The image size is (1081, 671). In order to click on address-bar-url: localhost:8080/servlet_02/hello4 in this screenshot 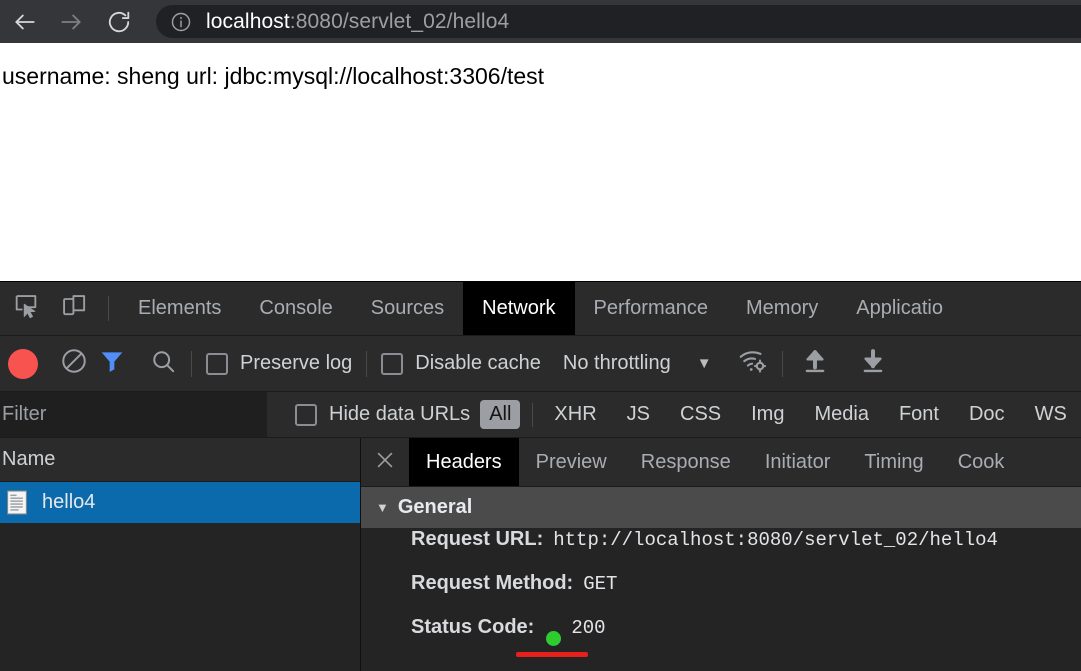, I will do `click(357, 22)`.